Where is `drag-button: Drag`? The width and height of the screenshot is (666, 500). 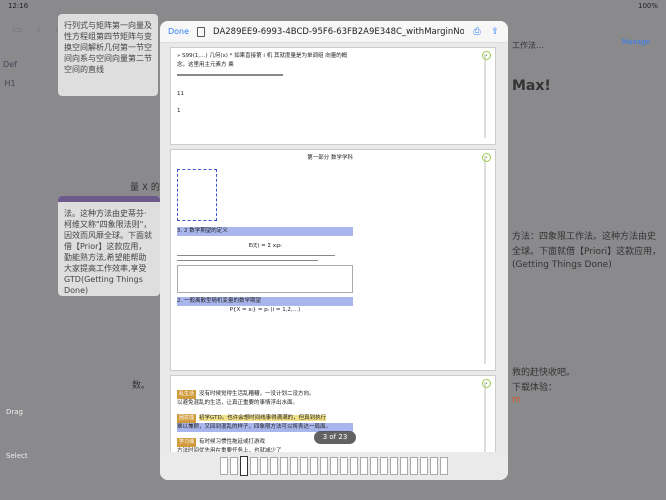 drag-button: Drag is located at coordinates (14, 412).